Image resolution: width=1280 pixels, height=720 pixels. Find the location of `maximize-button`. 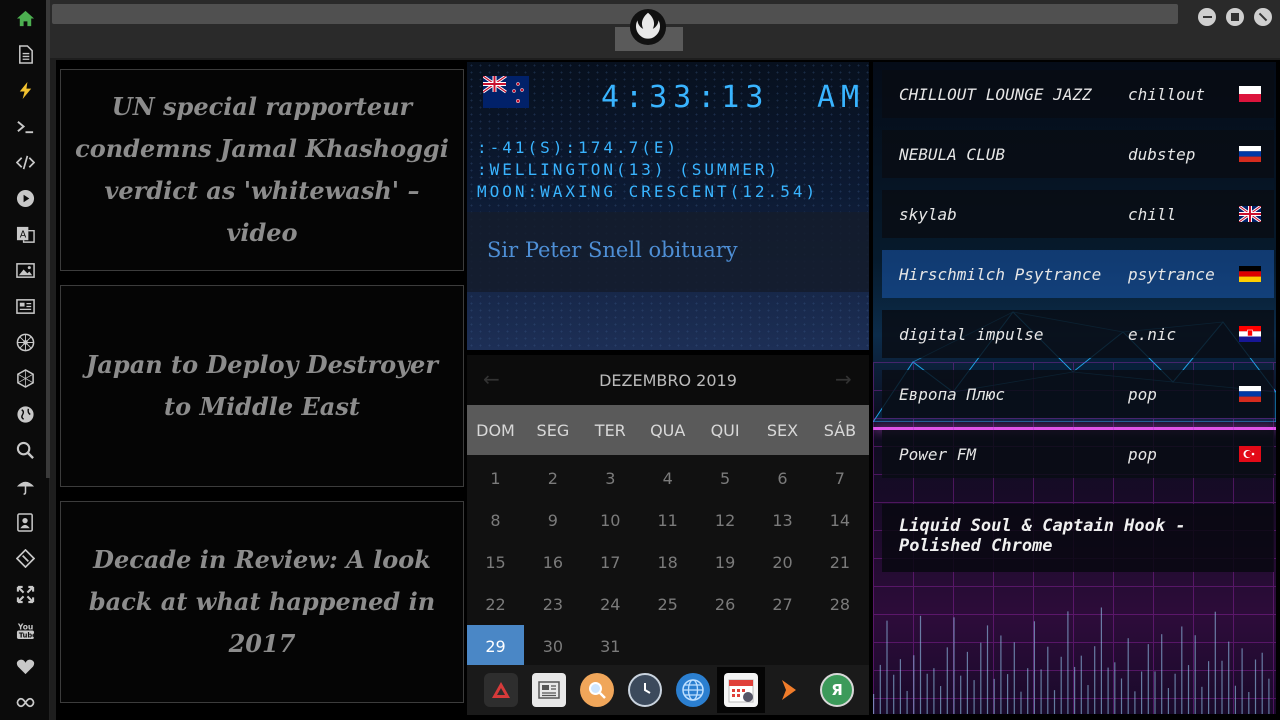

maximize-button is located at coordinates (1235, 17).